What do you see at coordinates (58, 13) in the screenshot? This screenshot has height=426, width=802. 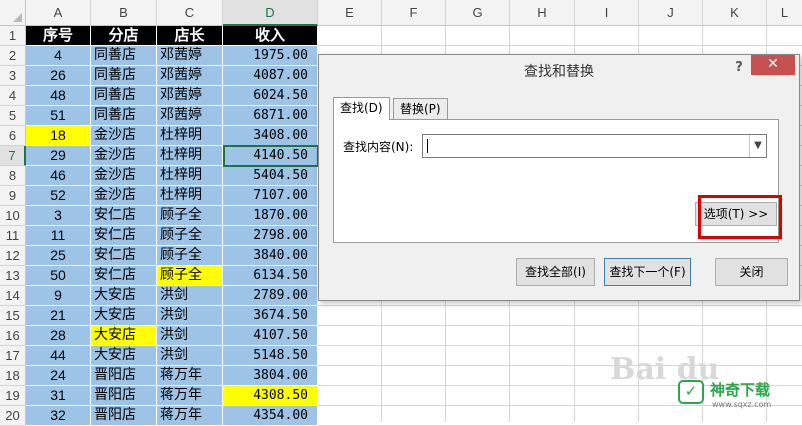 I see `column-header-a: A` at bounding box center [58, 13].